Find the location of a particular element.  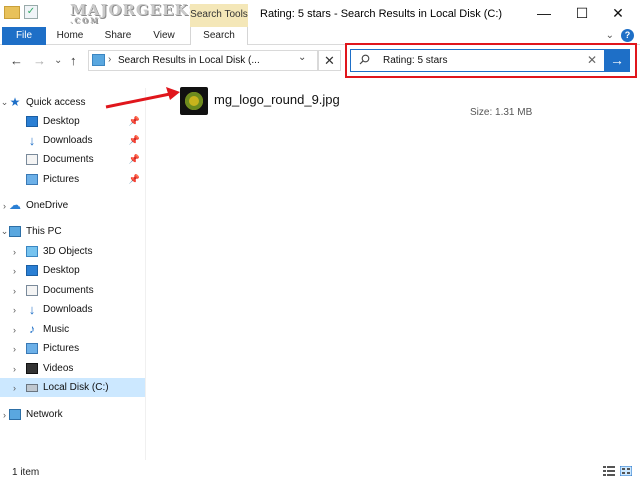

sidebar-item-downloads: ↓ Downloads 📌 is located at coordinates (72, 140).